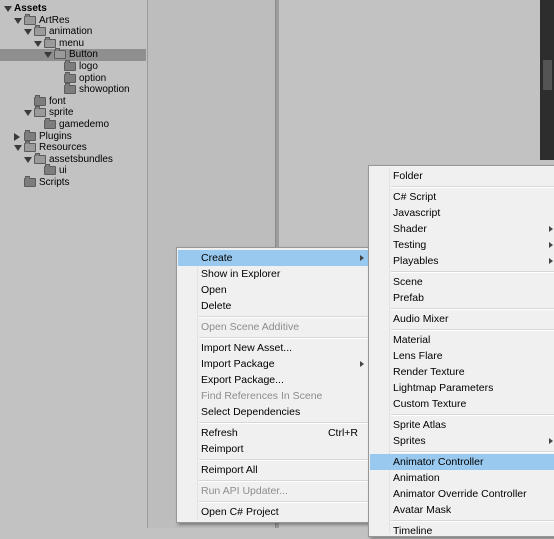 The image size is (554, 539). What do you see at coordinates (61, 113) in the screenshot?
I see `tree-item-label: sprite` at bounding box center [61, 113].